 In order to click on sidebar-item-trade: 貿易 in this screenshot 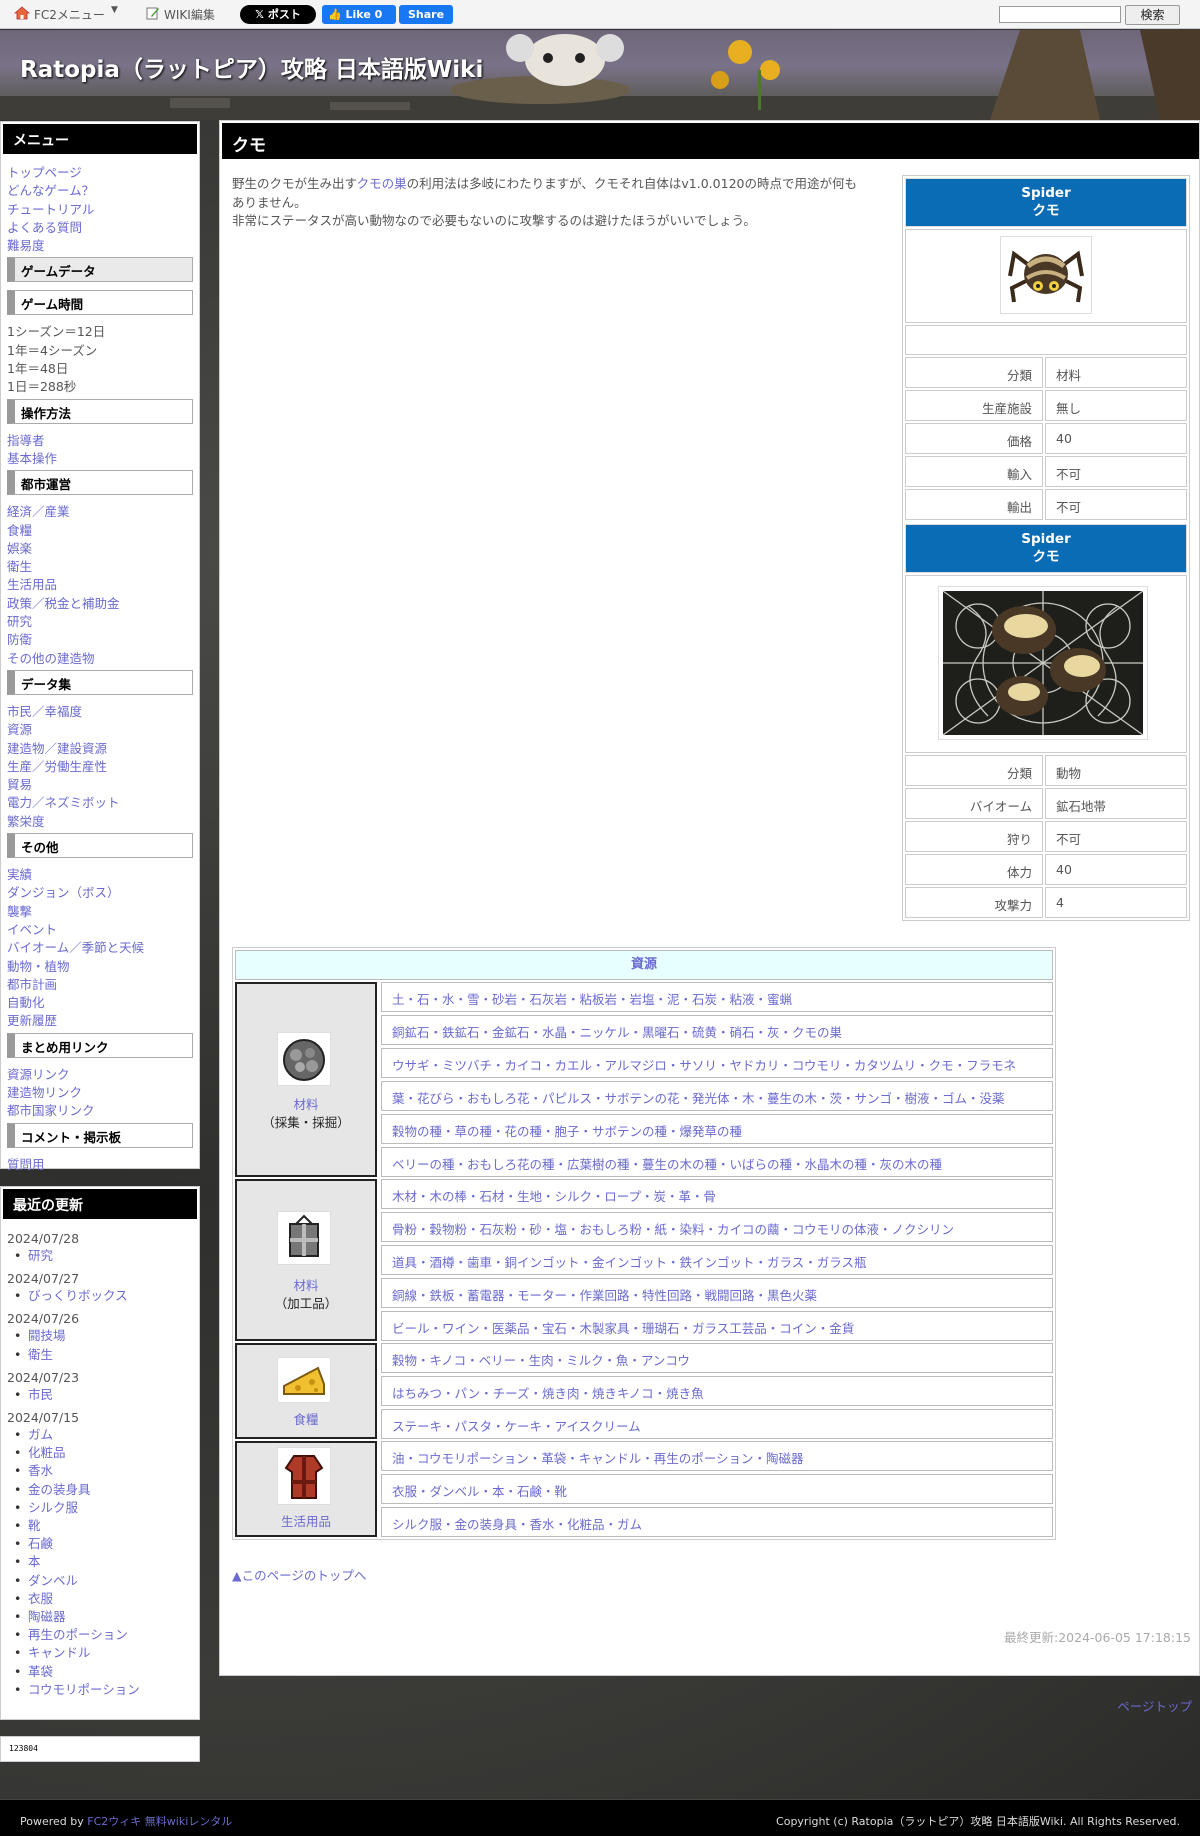, I will do `click(100, 785)`.